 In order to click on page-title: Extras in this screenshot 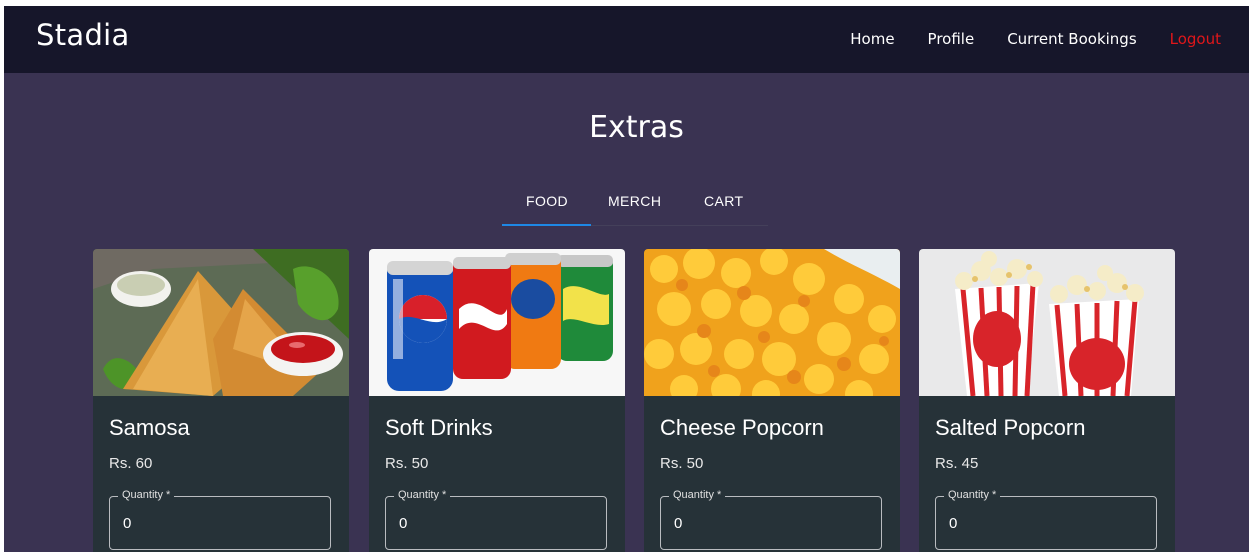, I will do `click(636, 127)`.